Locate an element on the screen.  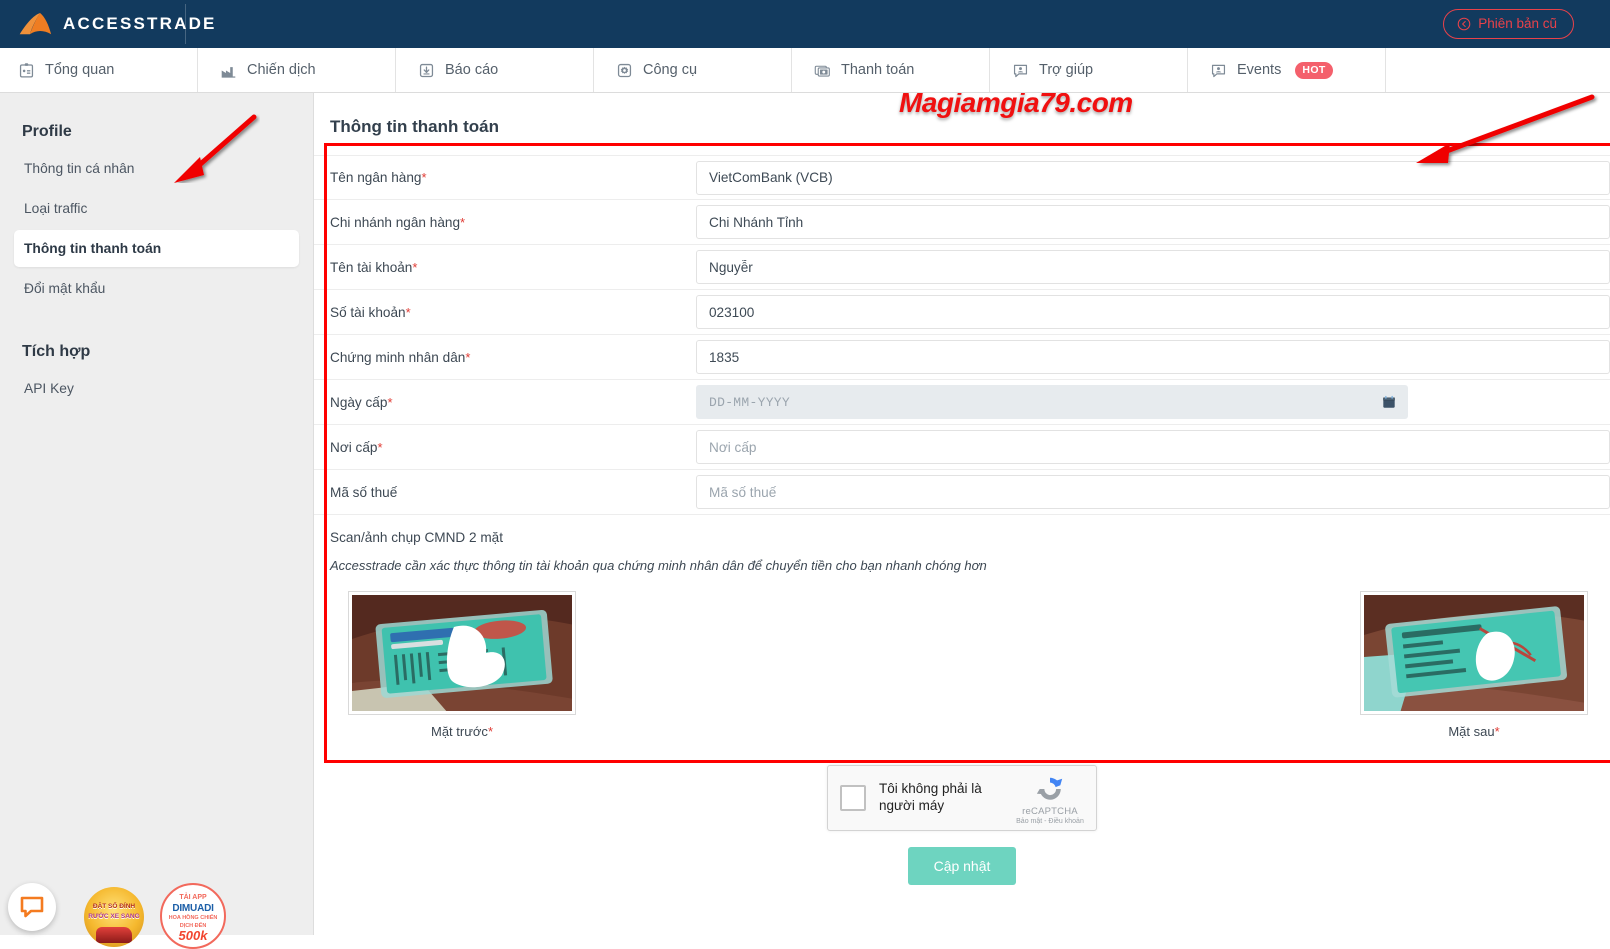
submit-area: Cập nhật is located at coordinates (962, 858).